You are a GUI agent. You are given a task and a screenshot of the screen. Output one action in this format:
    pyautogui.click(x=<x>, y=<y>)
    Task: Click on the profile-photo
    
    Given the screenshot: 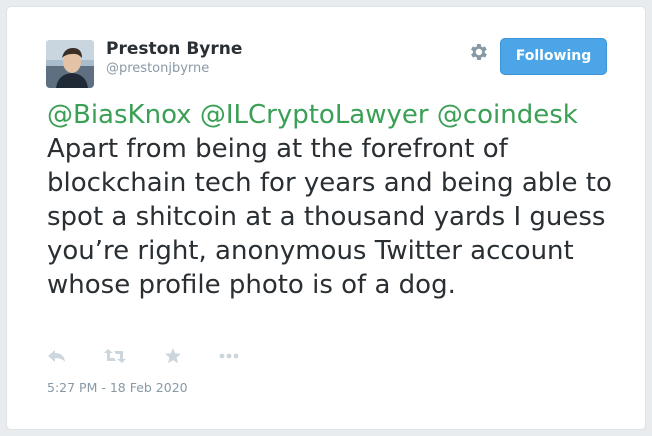 What is the action you would take?
    pyautogui.click(x=70, y=64)
    